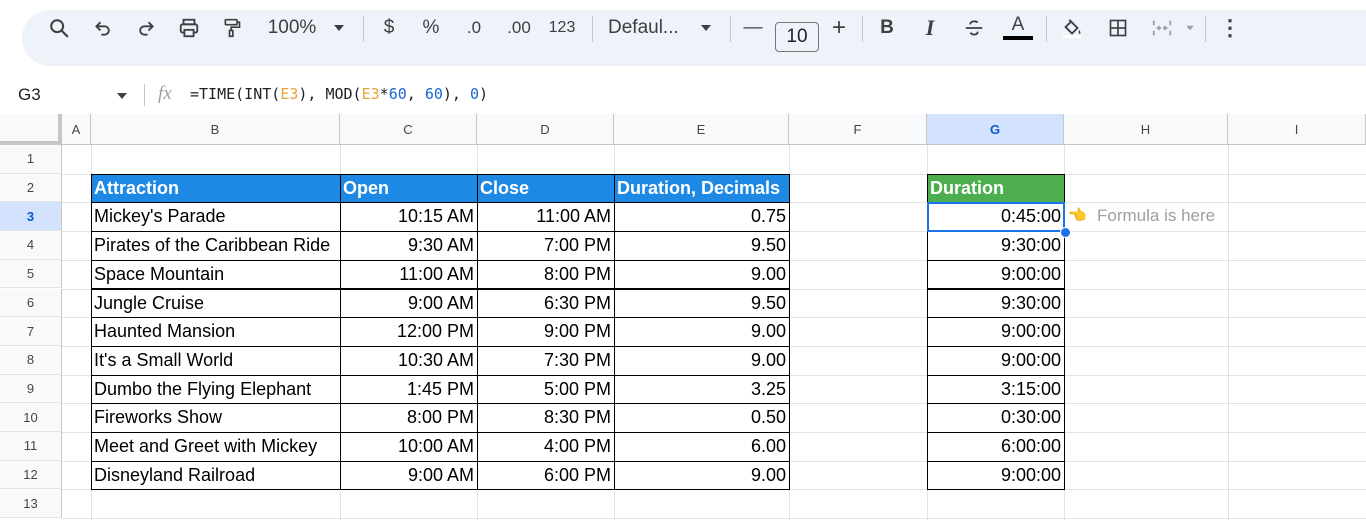 Image resolution: width=1366 pixels, height=520 pixels. I want to click on text-color-button: A, so click(1018, 28).